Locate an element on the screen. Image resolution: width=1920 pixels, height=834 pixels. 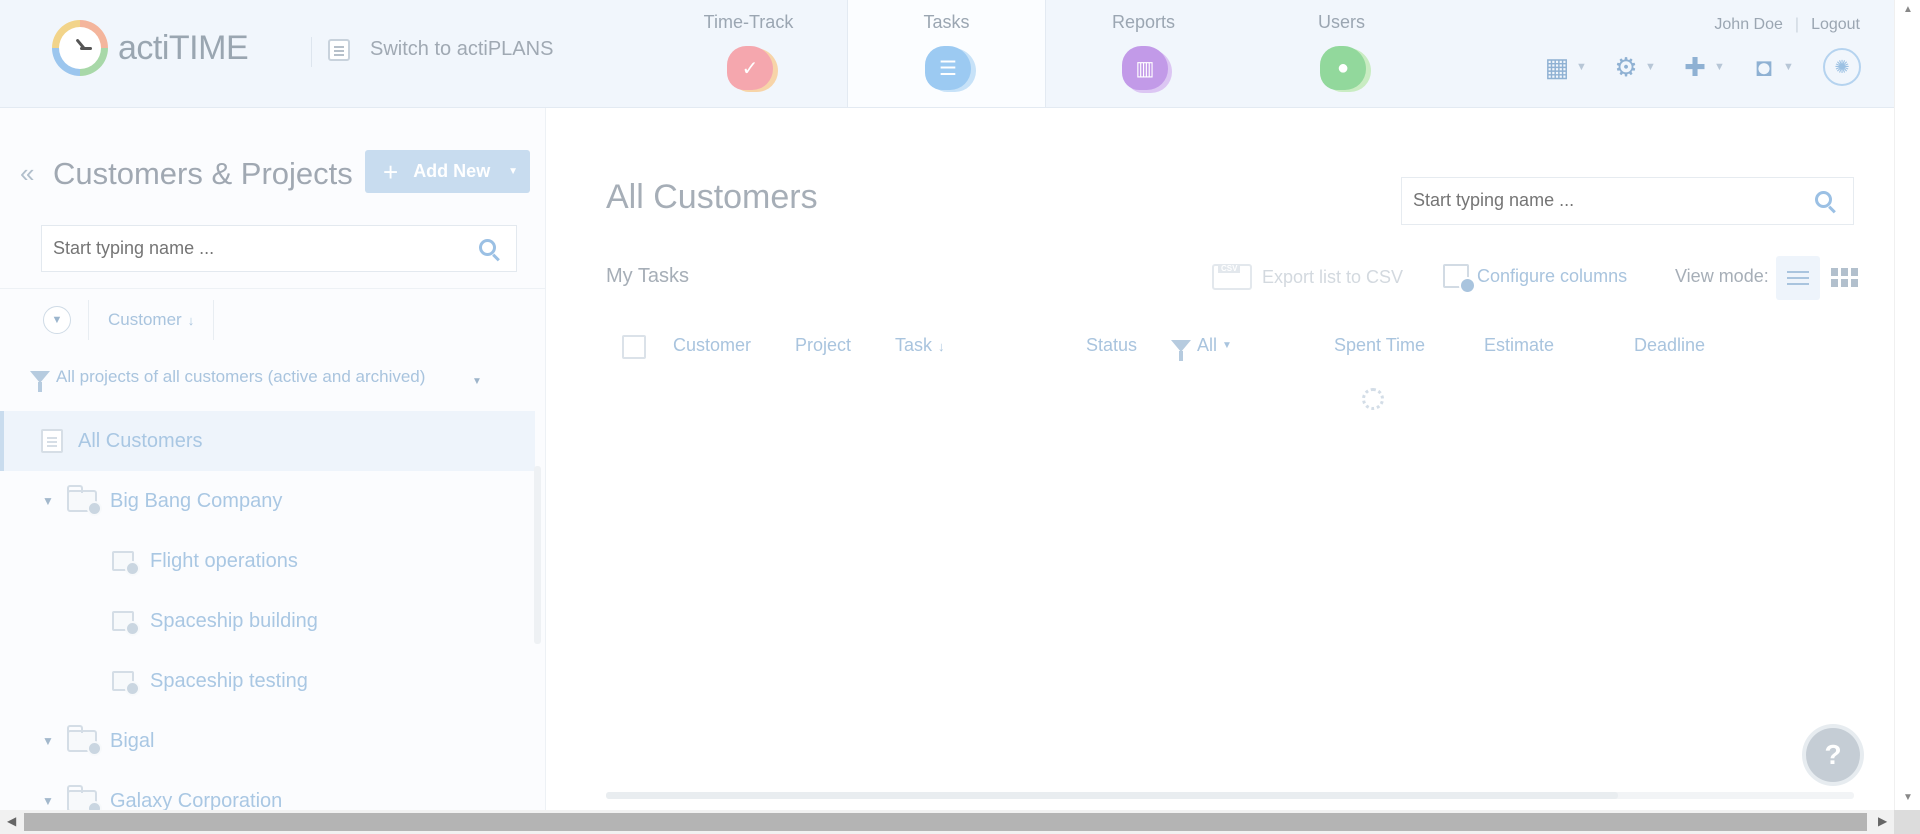
nav-label: Users is located at coordinates (1341, 22).